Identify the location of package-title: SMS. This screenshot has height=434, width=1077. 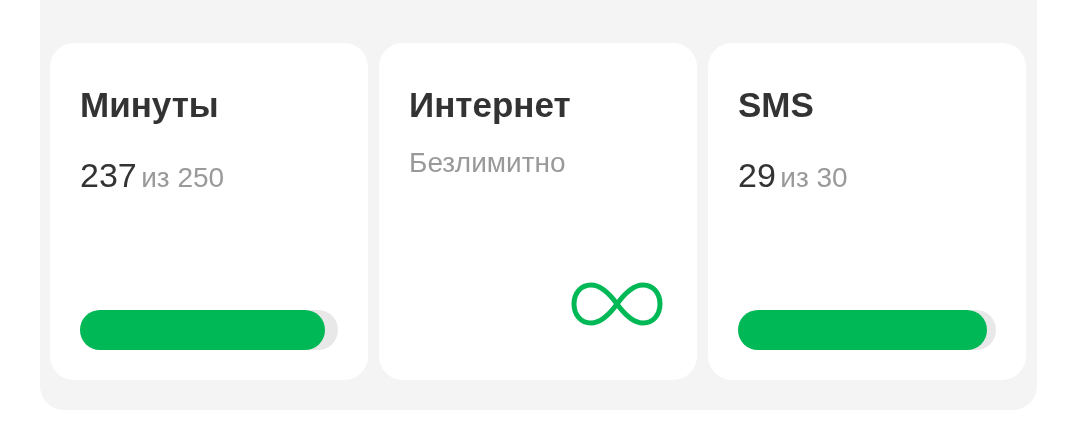
(776, 105).